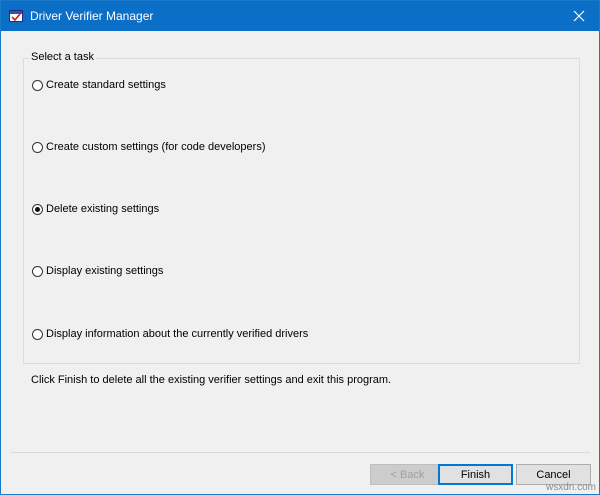  Describe the element at coordinates (106, 85) in the screenshot. I see `option-label: Create standard settings` at that location.